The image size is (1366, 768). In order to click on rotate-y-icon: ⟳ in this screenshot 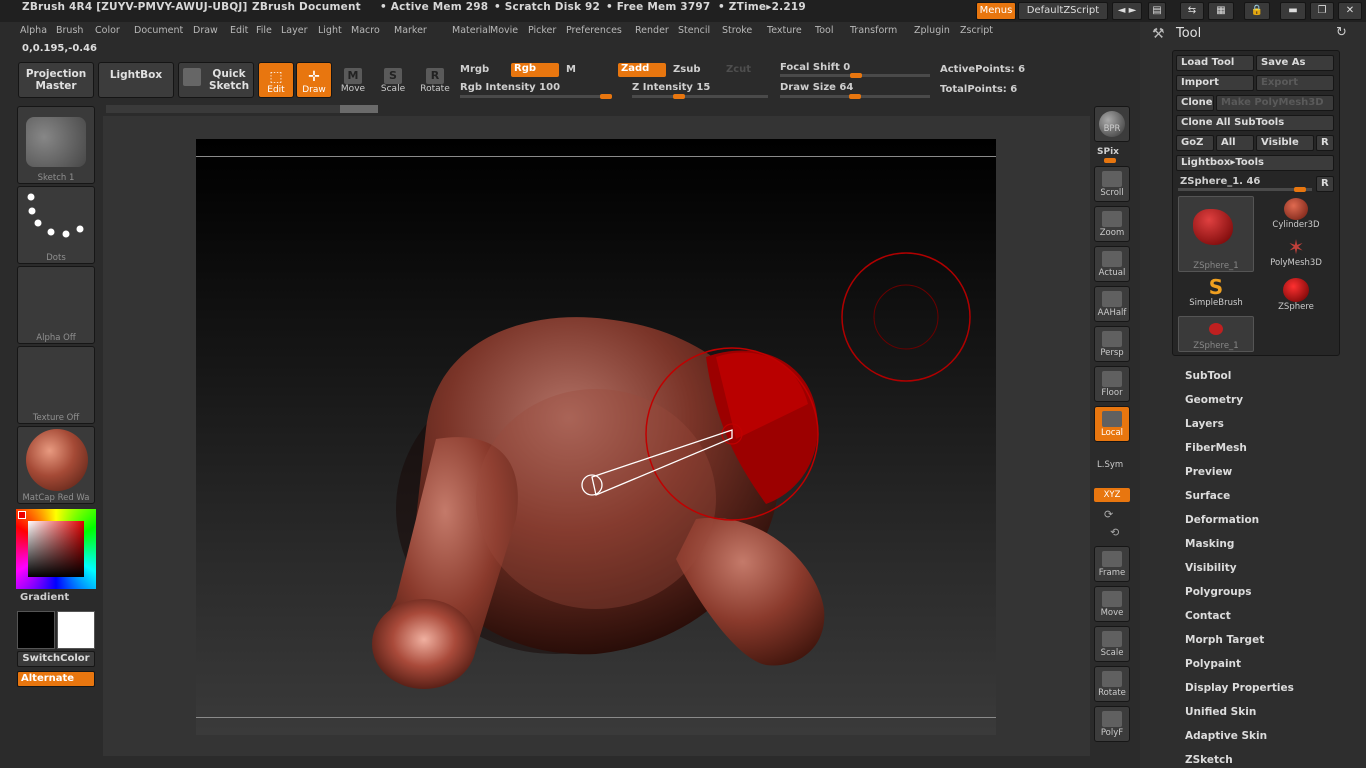, I will do `click(1108, 514)`.